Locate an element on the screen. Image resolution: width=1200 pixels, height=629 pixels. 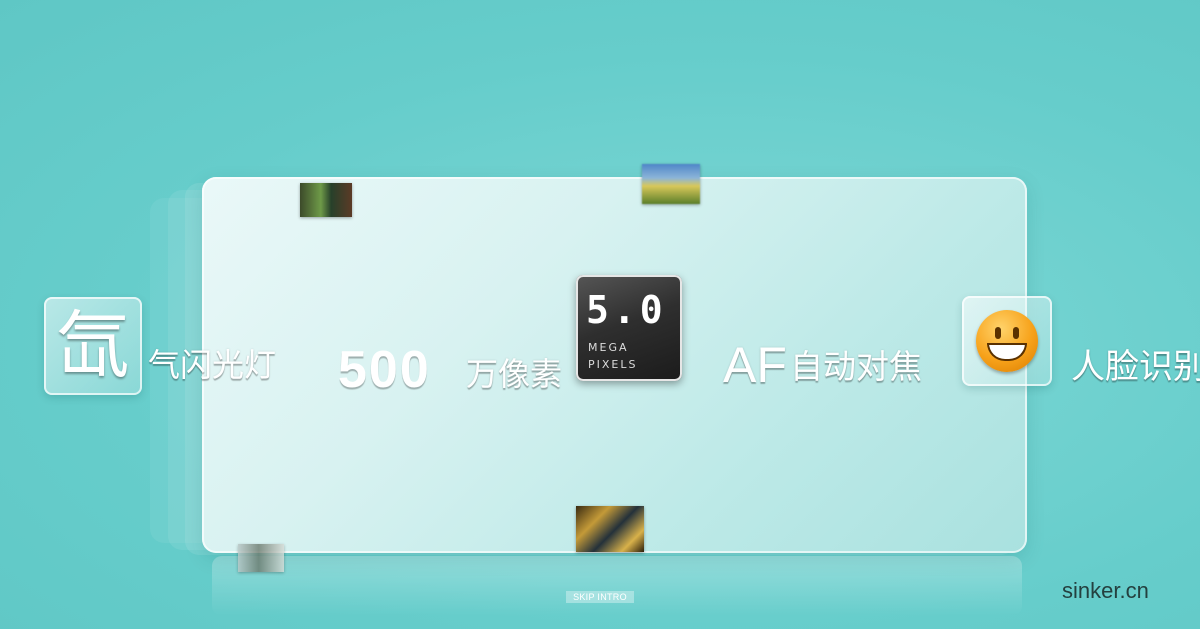
flash-feature-label: 气闪光灯 is located at coordinates (212, 365).